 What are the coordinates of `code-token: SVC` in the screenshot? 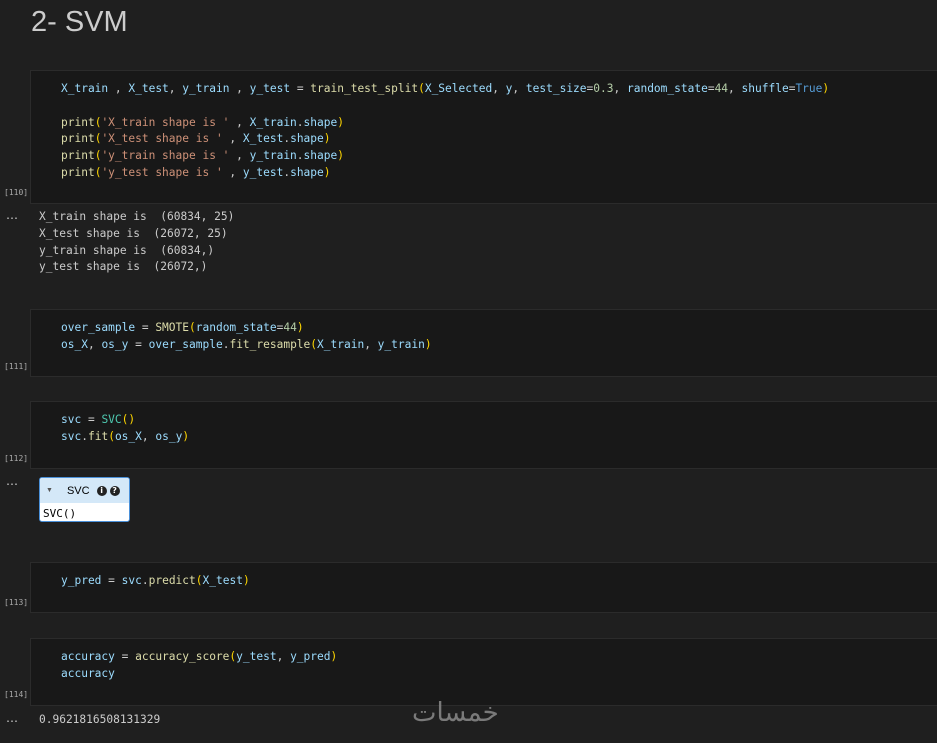 It's located at (111, 419).